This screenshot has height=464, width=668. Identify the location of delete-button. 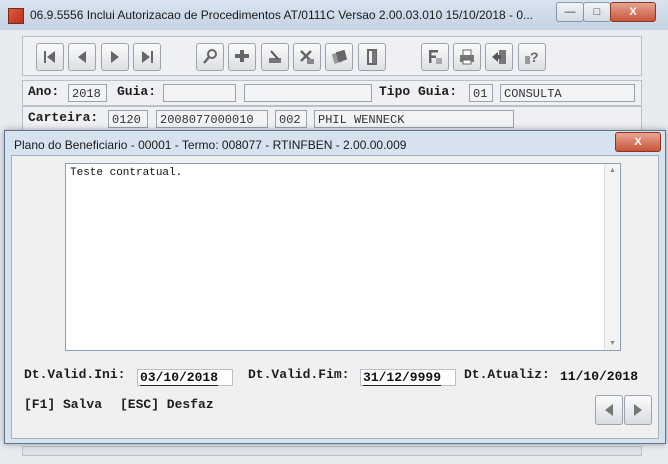
(307, 57).